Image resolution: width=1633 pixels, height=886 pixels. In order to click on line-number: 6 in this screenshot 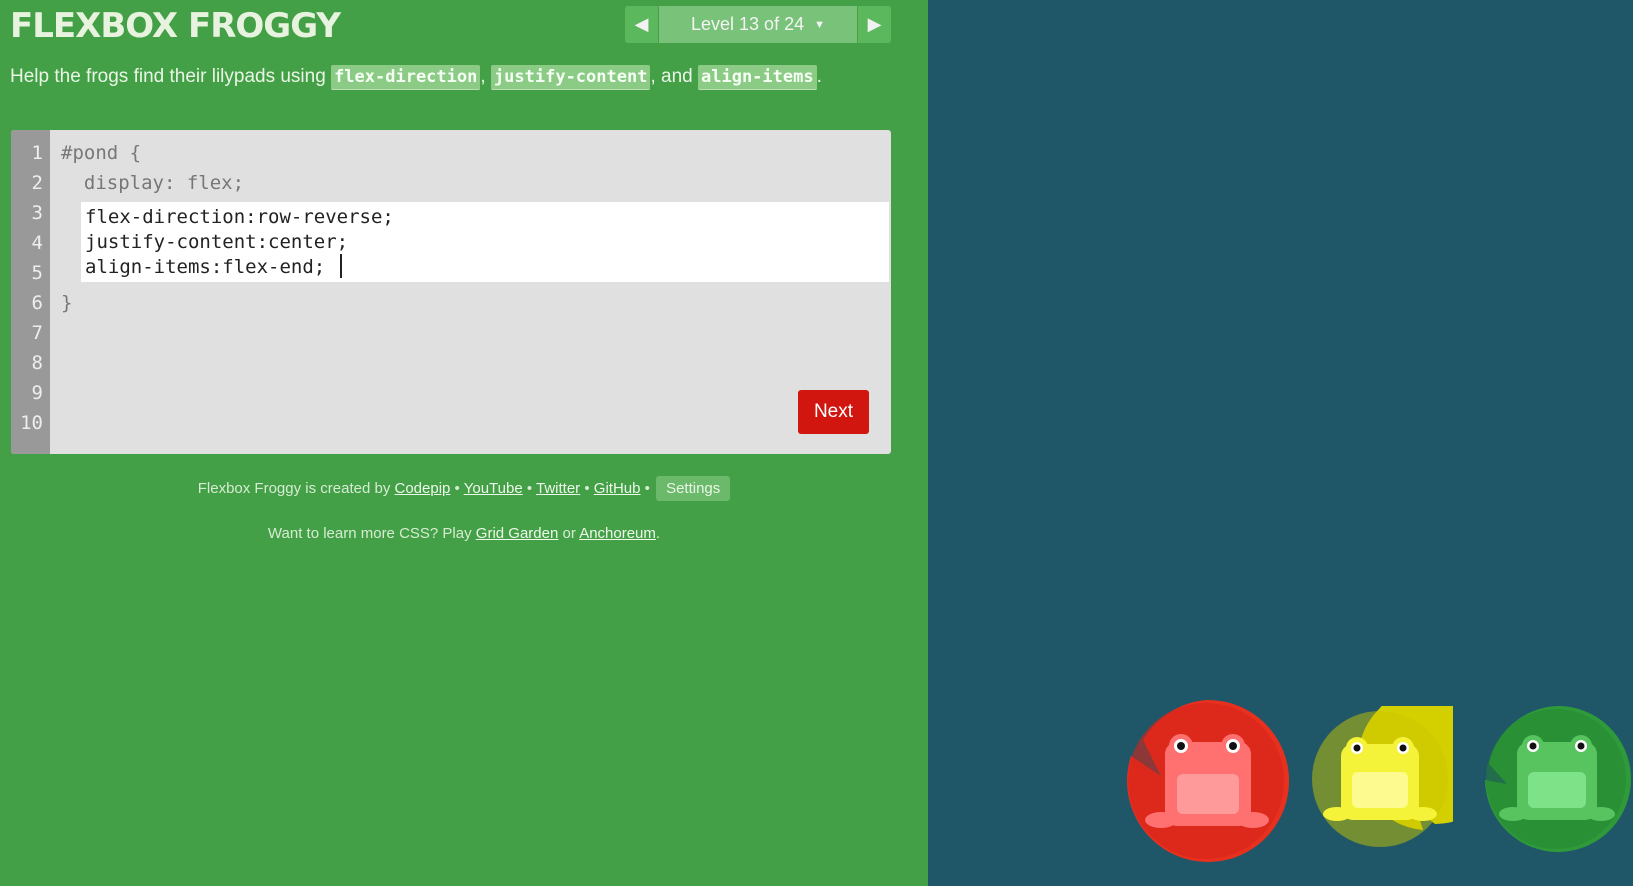, I will do `click(37, 303)`.